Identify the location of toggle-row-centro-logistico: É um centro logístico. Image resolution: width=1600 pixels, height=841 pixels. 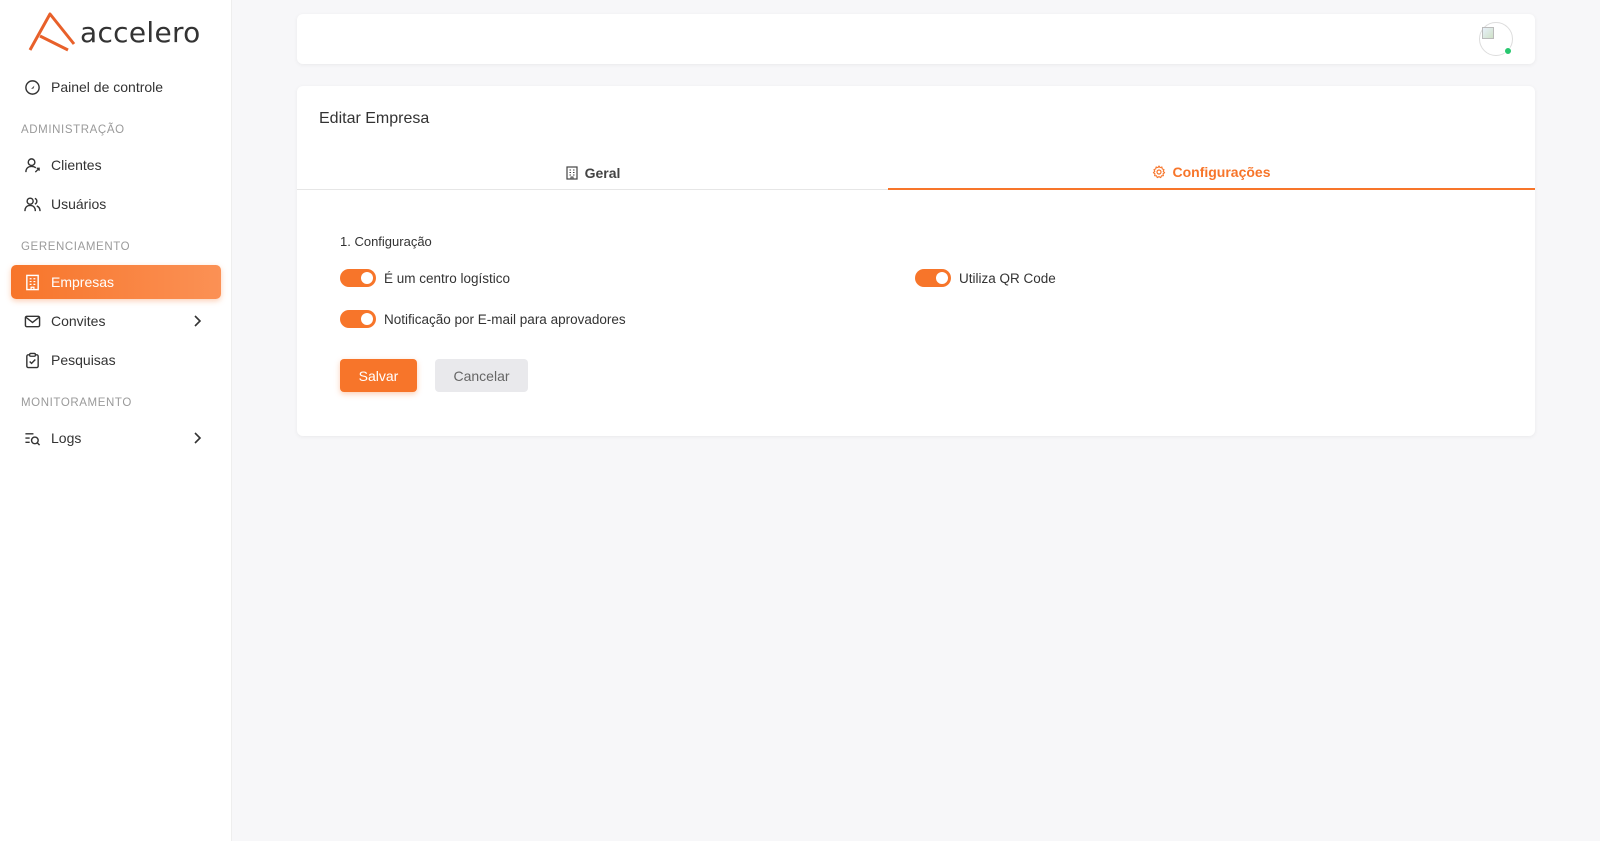
(425, 278).